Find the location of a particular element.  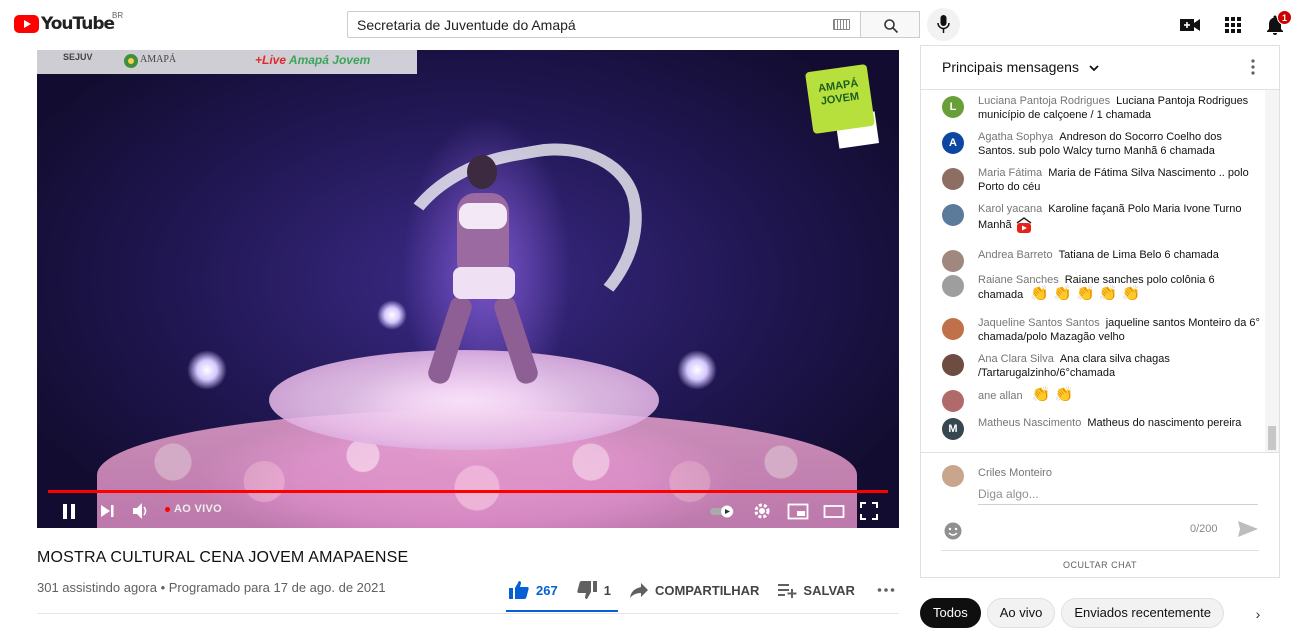

share-label: COMPARTILHAR is located at coordinates (707, 590).